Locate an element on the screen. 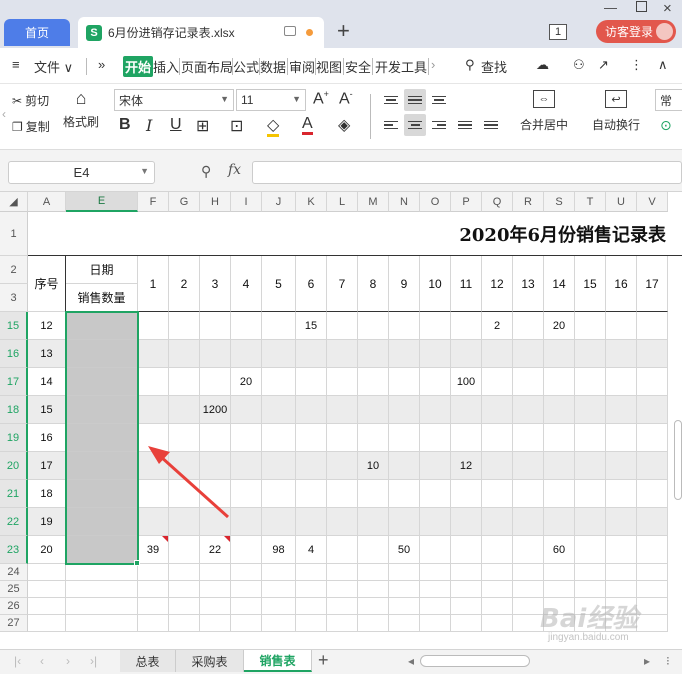  row-header-22: 22 is located at coordinates (14, 522).